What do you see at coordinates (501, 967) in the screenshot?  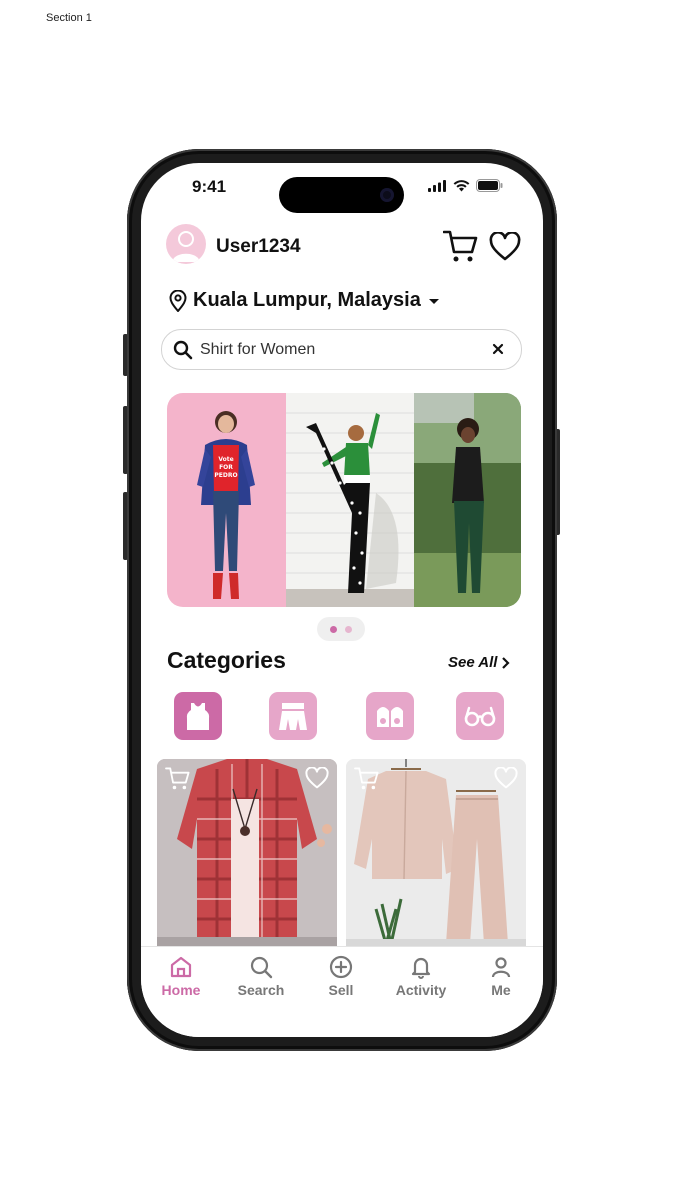 I see `user-icon` at bounding box center [501, 967].